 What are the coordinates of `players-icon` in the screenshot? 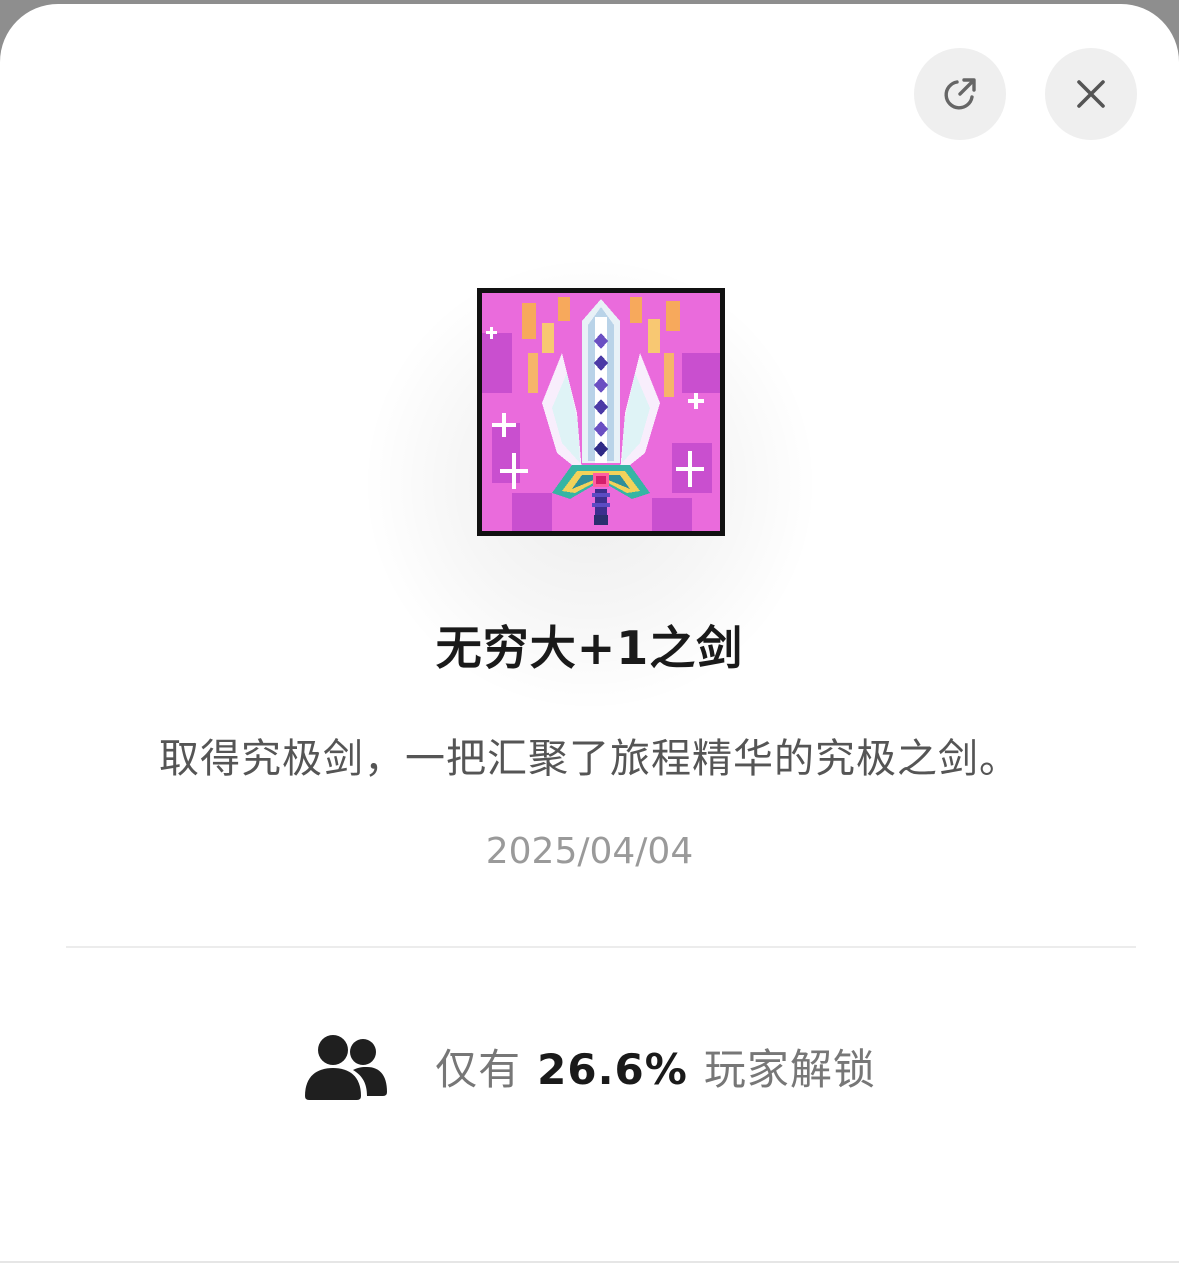 It's located at (346, 1066).